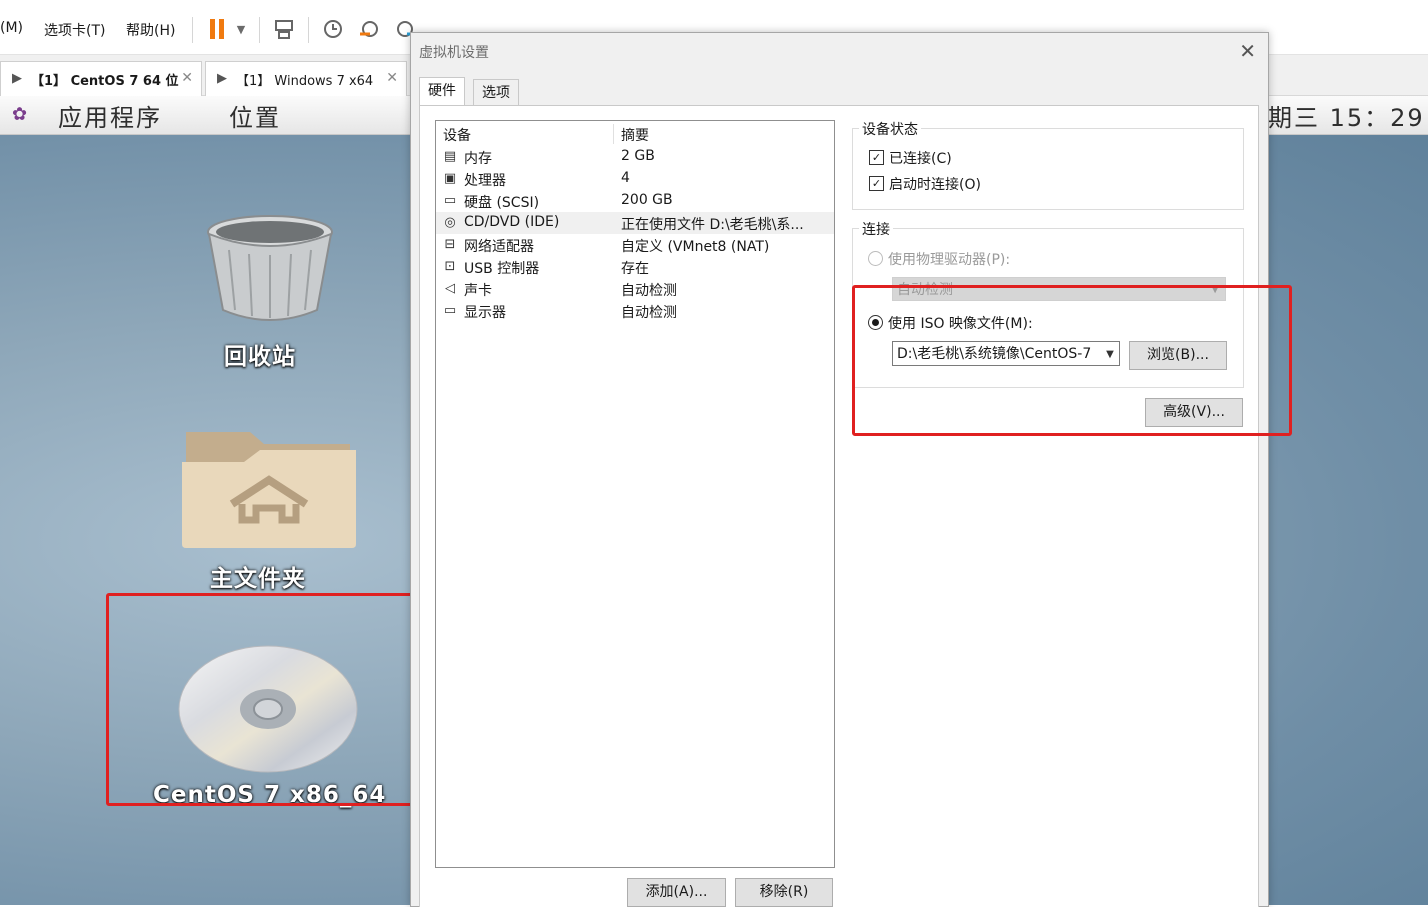 The width and height of the screenshot is (1428, 907). I want to click on device-row-usb-controller: ⊡ USB 控制器 存在, so click(635, 267).